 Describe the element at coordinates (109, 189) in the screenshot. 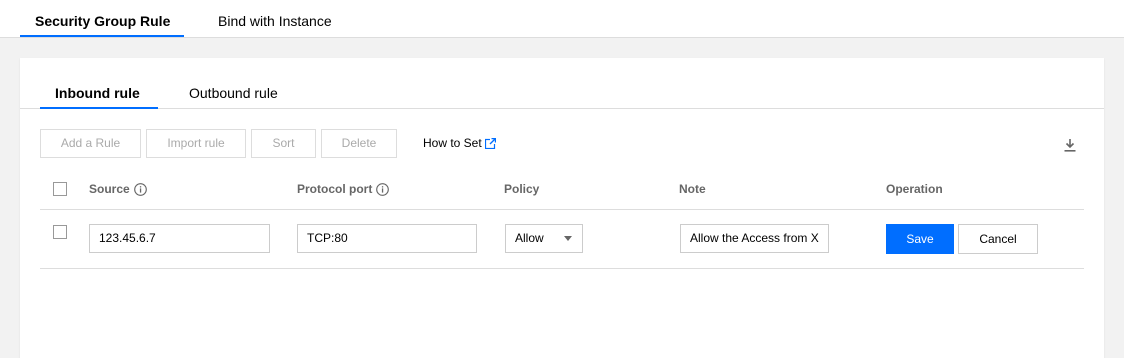

I see `header-source-label: Source` at that location.